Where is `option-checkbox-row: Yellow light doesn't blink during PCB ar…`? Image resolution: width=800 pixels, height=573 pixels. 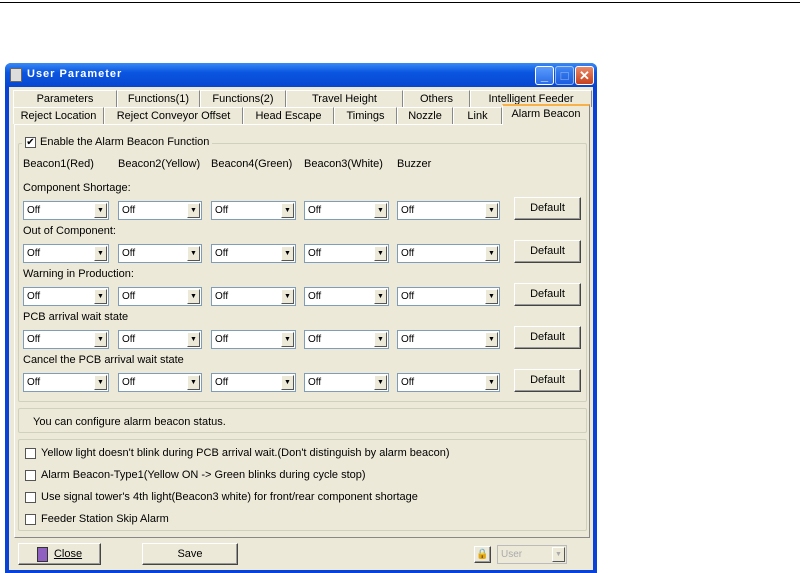
option-checkbox-row: Yellow light doesn't blink during PCB ar… is located at coordinates (237, 453).